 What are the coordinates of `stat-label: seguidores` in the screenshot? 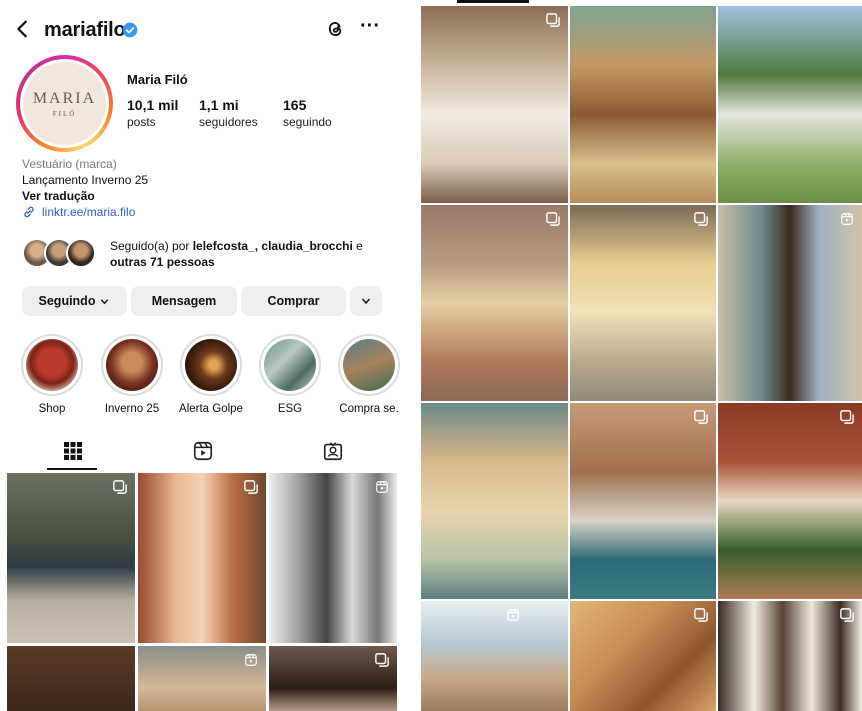 It's located at (228, 122).